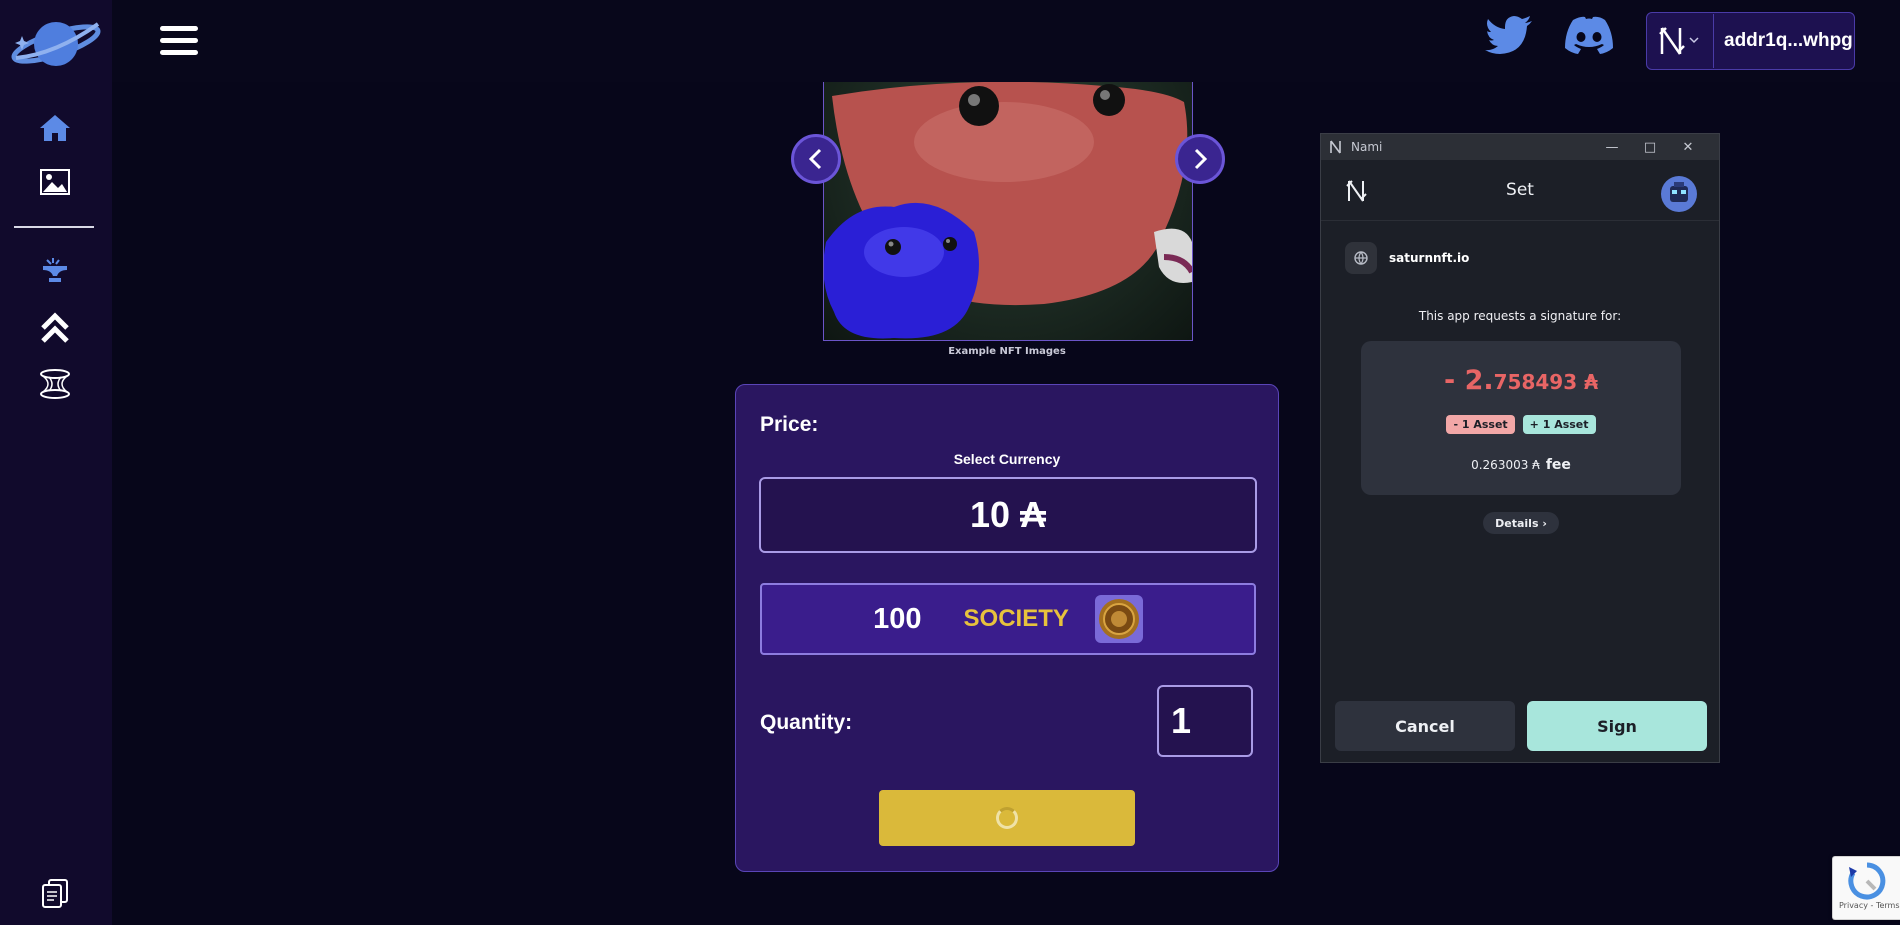 This screenshot has width=1900, height=925. What do you see at coordinates (1520, 147) in the screenshot?
I see `nami-titlebar: Nami — □ ✕` at bounding box center [1520, 147].